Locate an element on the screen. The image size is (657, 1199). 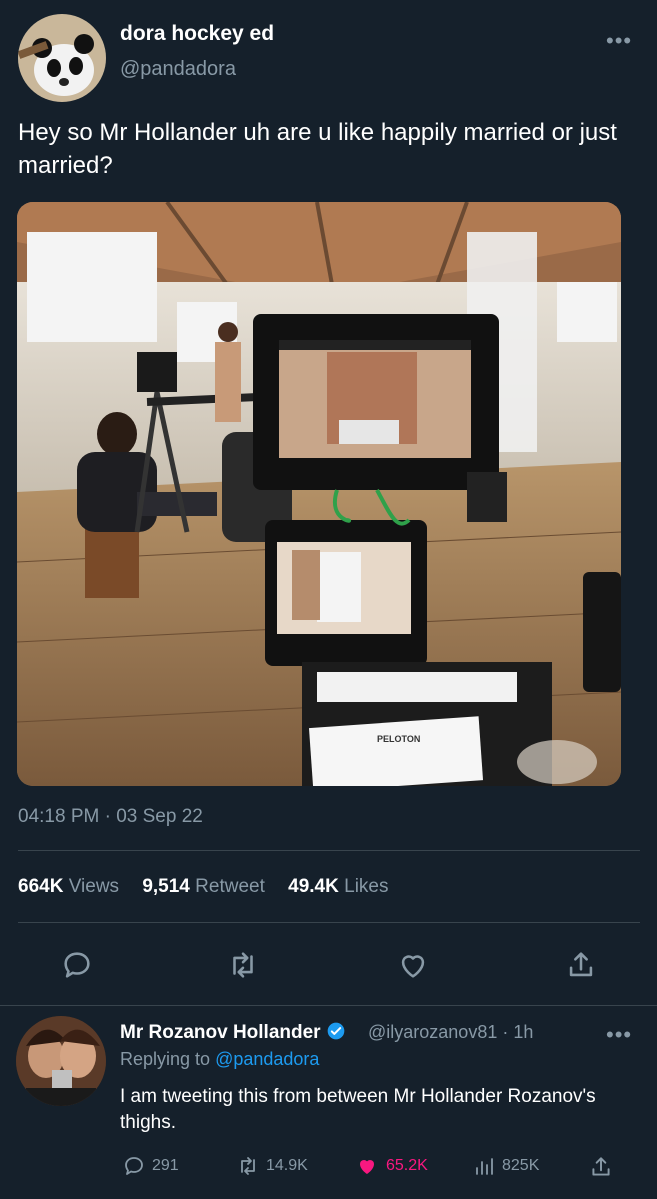
retweets-label: Retweet is located at coordinates (230, 886).